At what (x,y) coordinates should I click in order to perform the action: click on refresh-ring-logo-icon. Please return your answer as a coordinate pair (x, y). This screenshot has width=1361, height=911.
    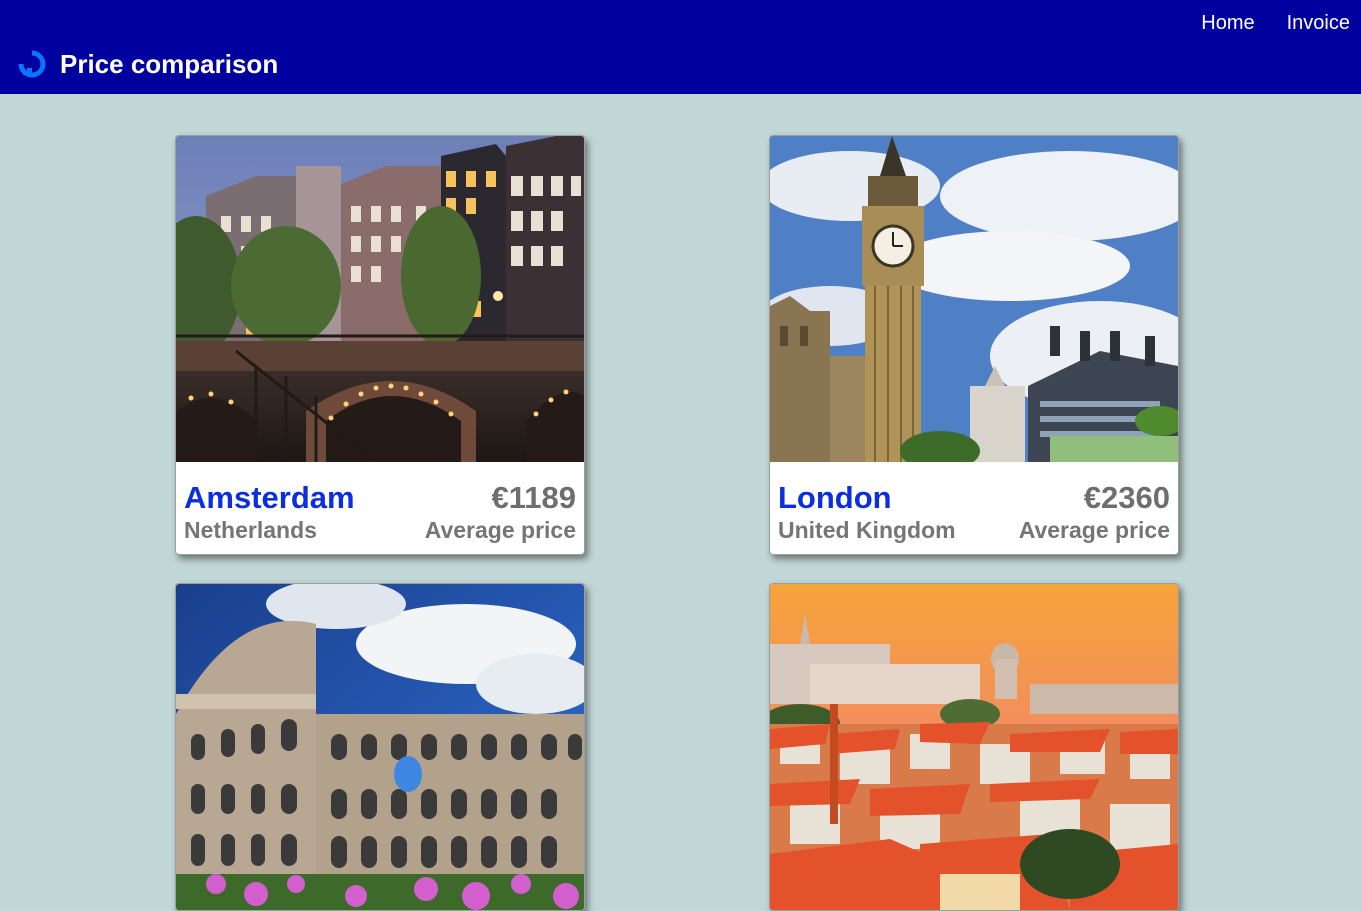
    Looking at the image, I should click on (32, 64).